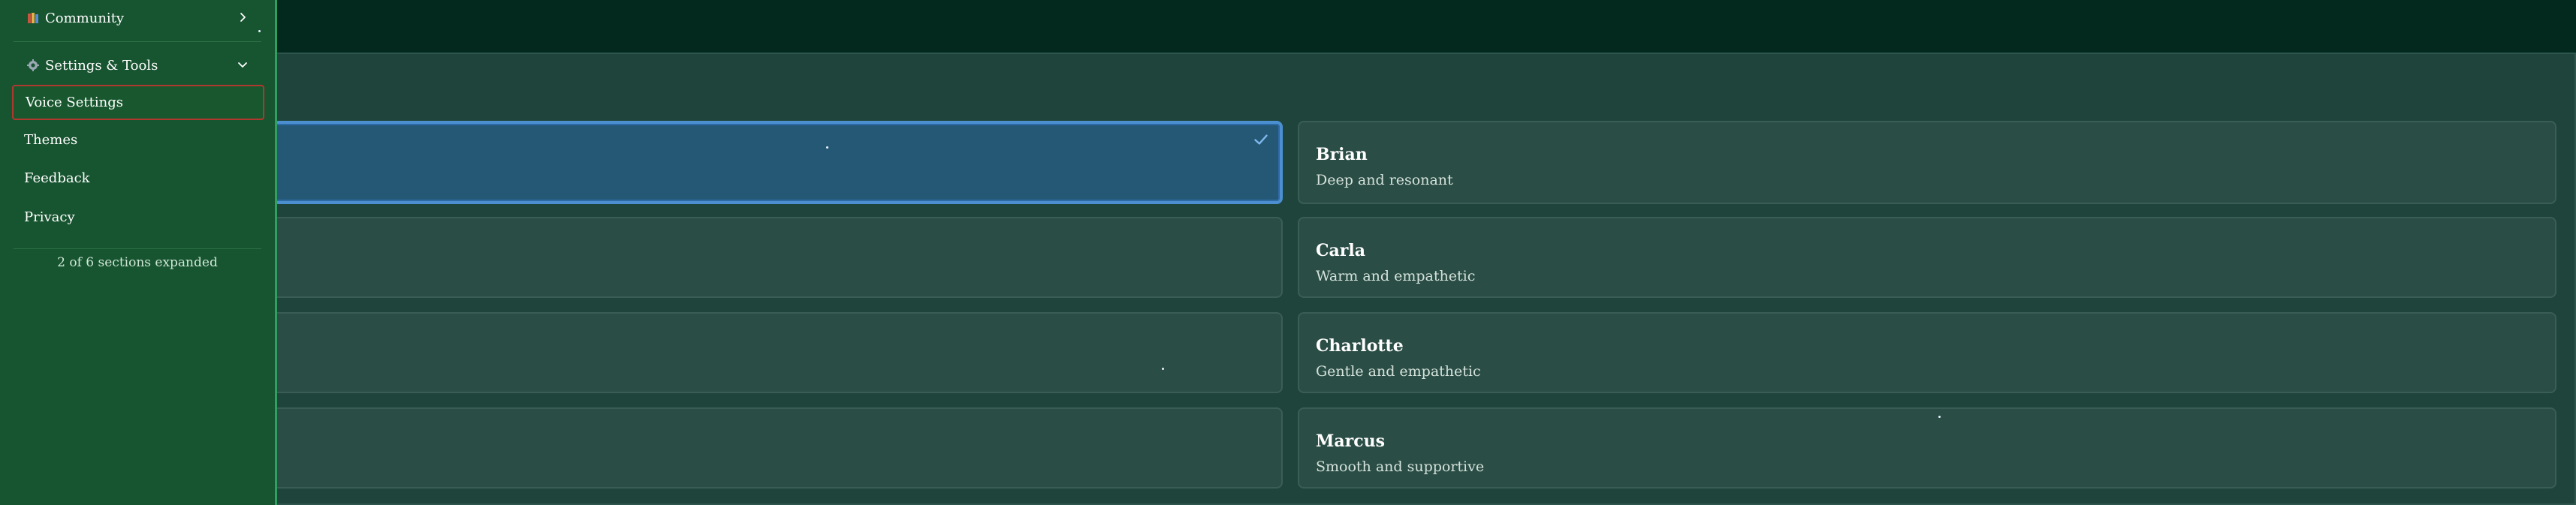 Image resolution: width=2576 pixels, height=505 pixels. What do you see at coordinates (754, 162) in the screenshot?
I see `voice-card-selected` at bounding box center [754, 162].